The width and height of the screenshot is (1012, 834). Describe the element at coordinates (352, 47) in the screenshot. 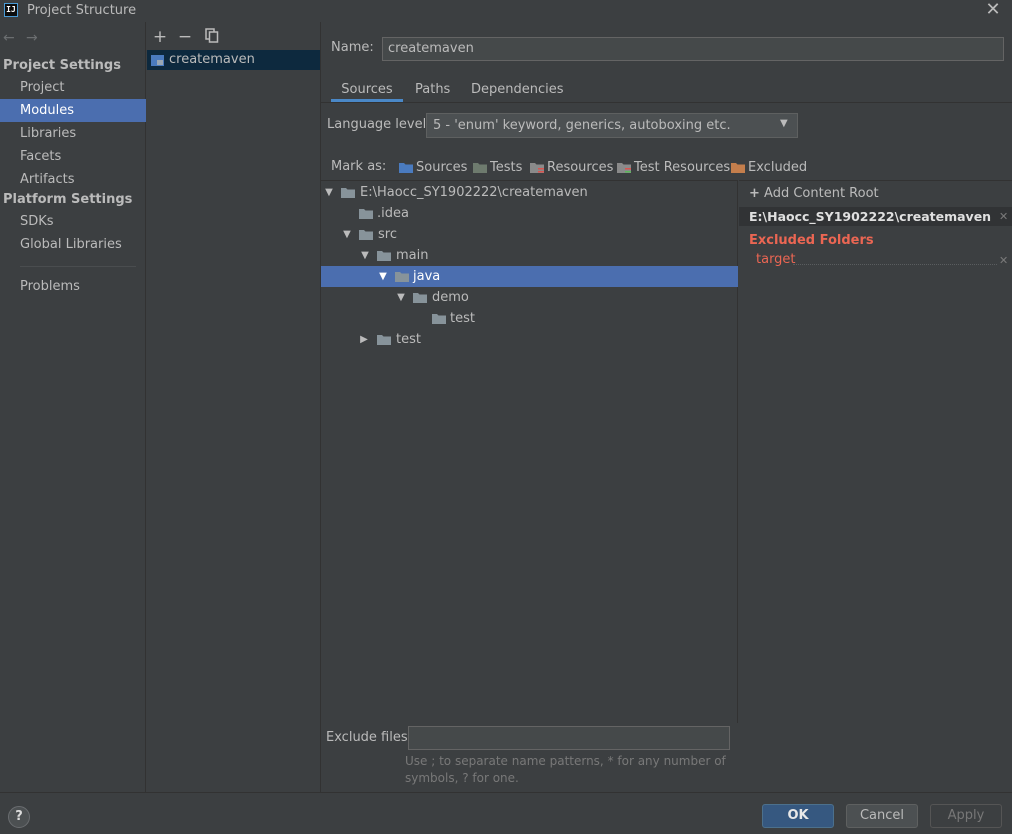

I see `name-label: Name:` at that location.